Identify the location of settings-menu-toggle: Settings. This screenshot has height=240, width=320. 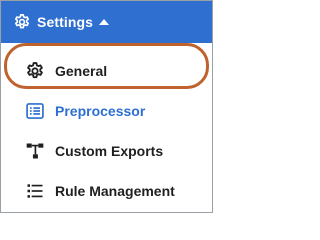
(106, 22).